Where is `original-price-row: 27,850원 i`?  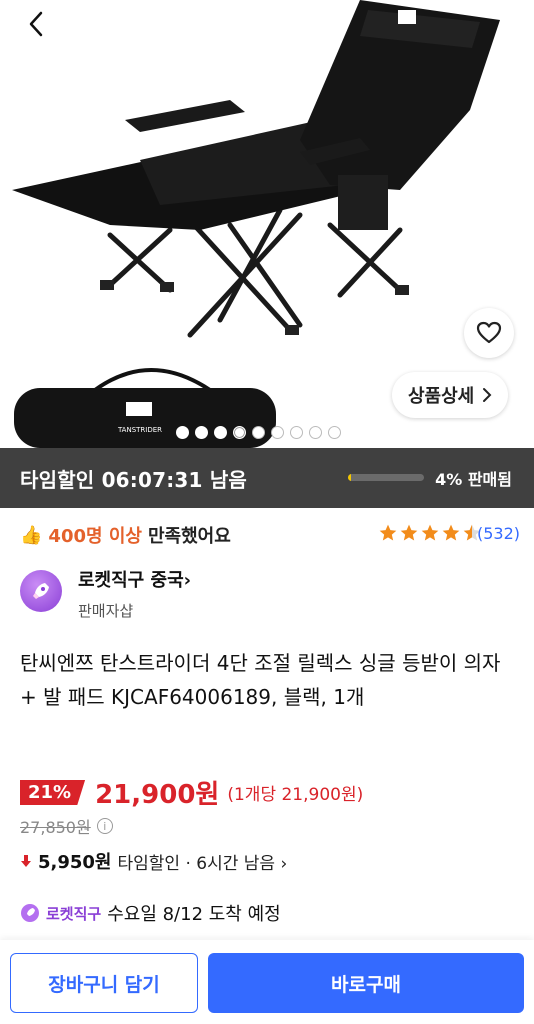
original-price-row: 27,850원 i is located at coordinates (66, 826).